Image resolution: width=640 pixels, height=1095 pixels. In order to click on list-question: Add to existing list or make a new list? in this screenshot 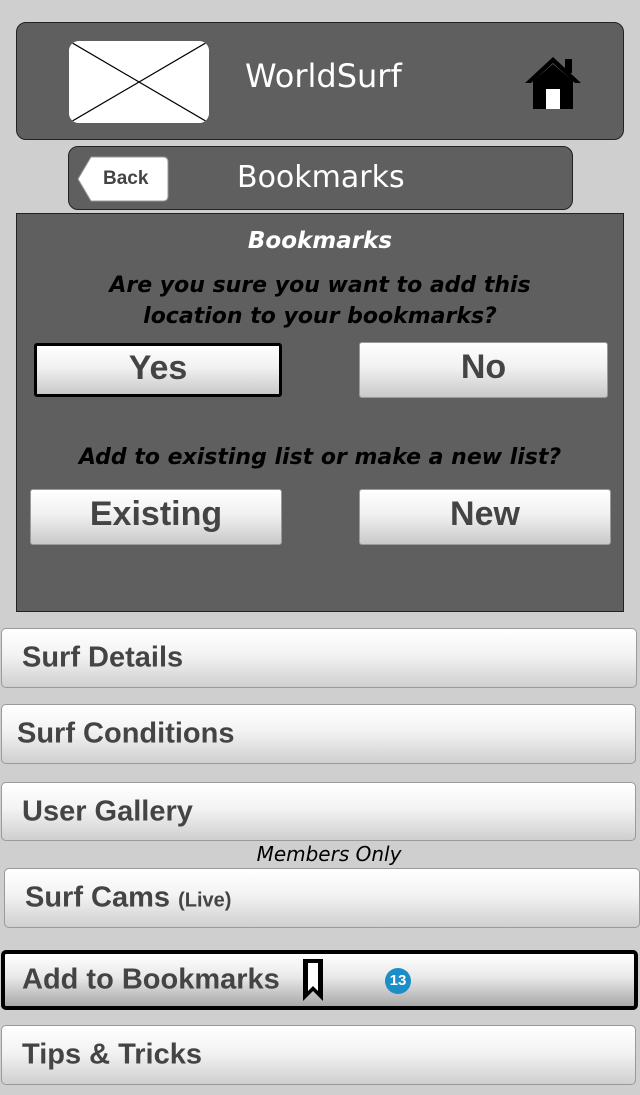, I will do `click(320, 457)`.